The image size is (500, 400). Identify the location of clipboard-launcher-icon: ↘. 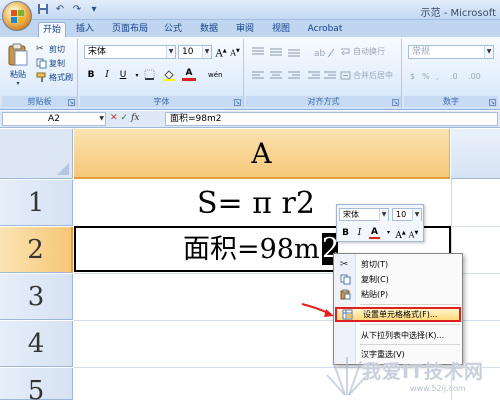
(71, 102).